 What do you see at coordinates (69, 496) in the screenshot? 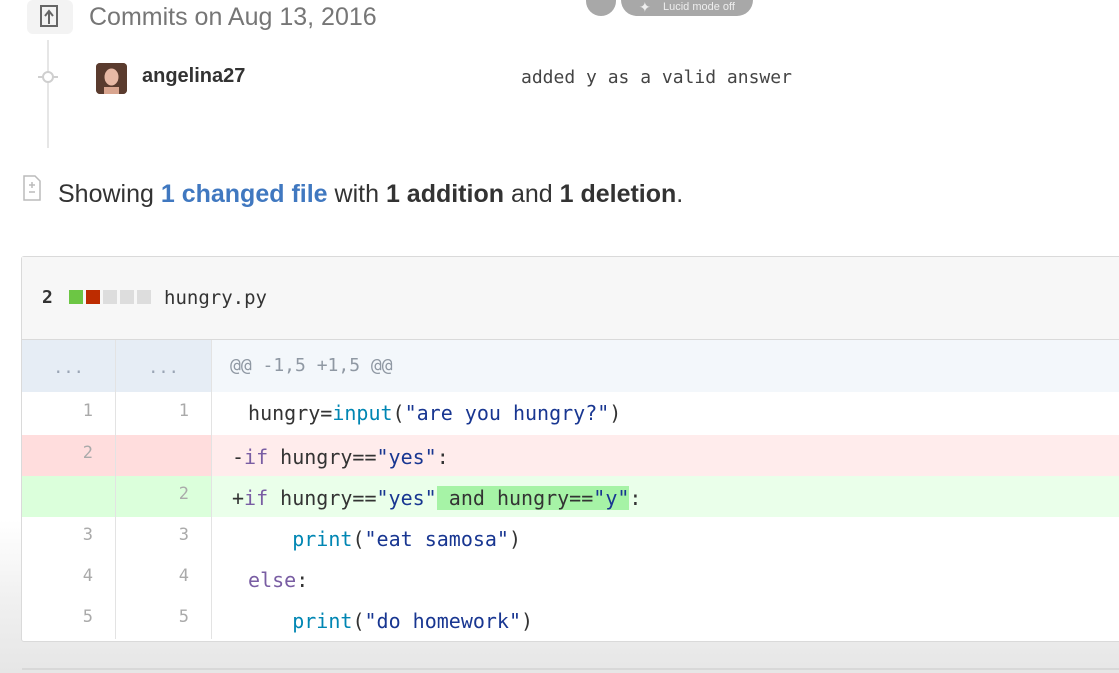
I see `old-line-number` at bounding box center [69, 496].